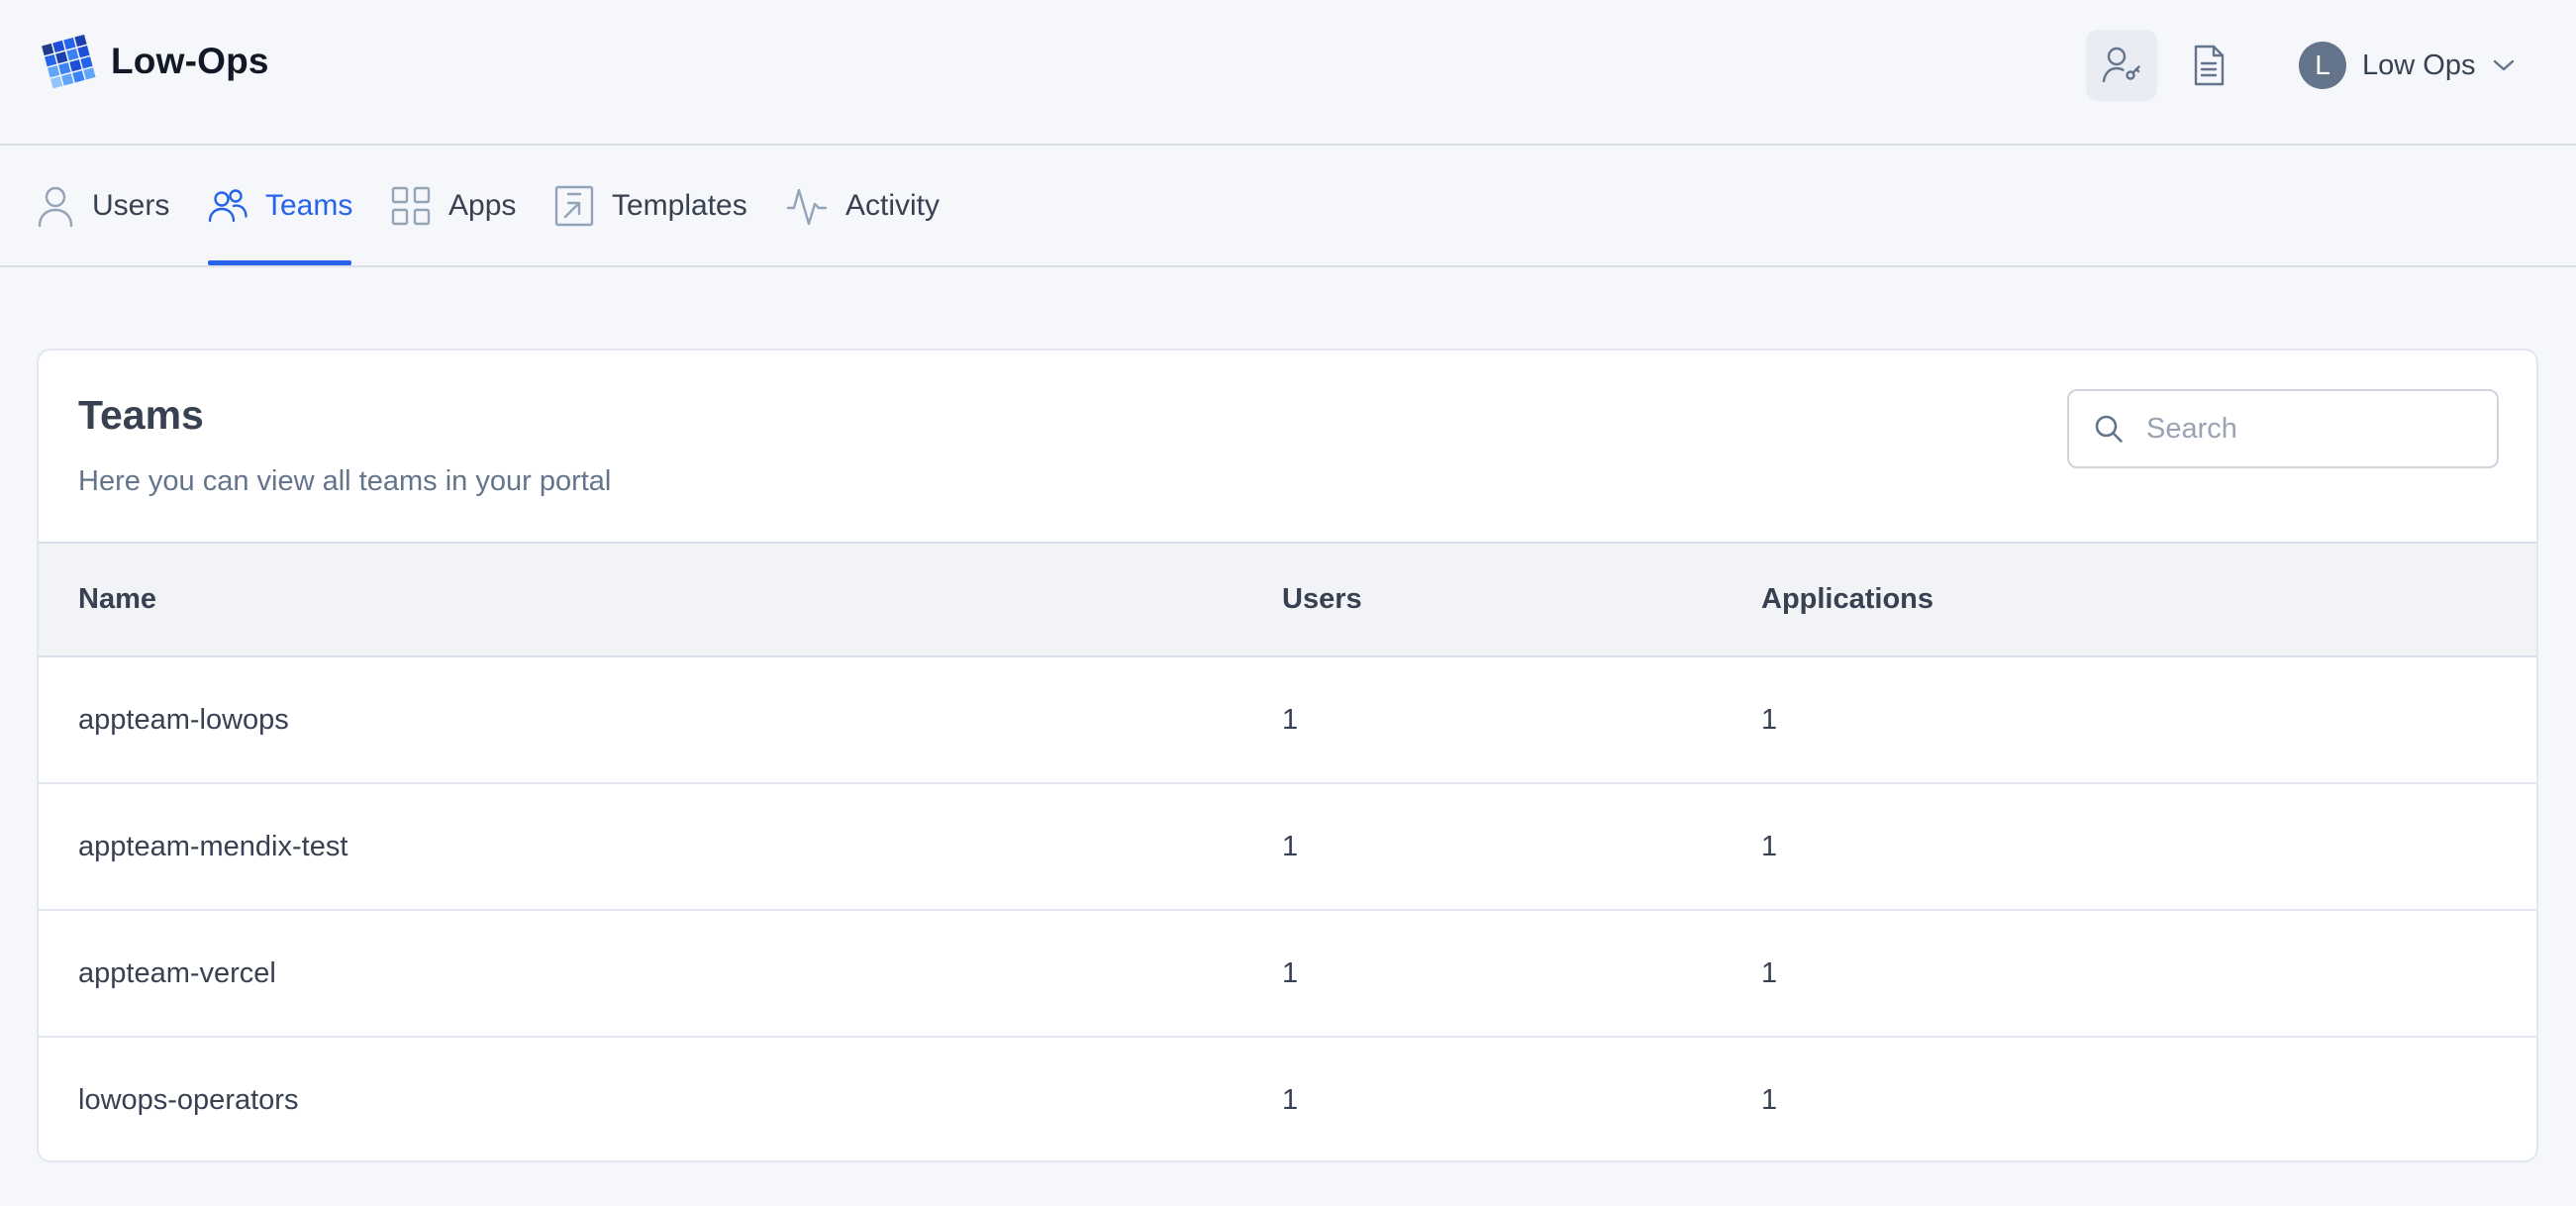 Image resolution: width=2576 pixels, height=1206 pixels. What do you see at coordinates (2109, 429) in the screenshot?
I see `search-icon` at bounding box center [2109, 429].